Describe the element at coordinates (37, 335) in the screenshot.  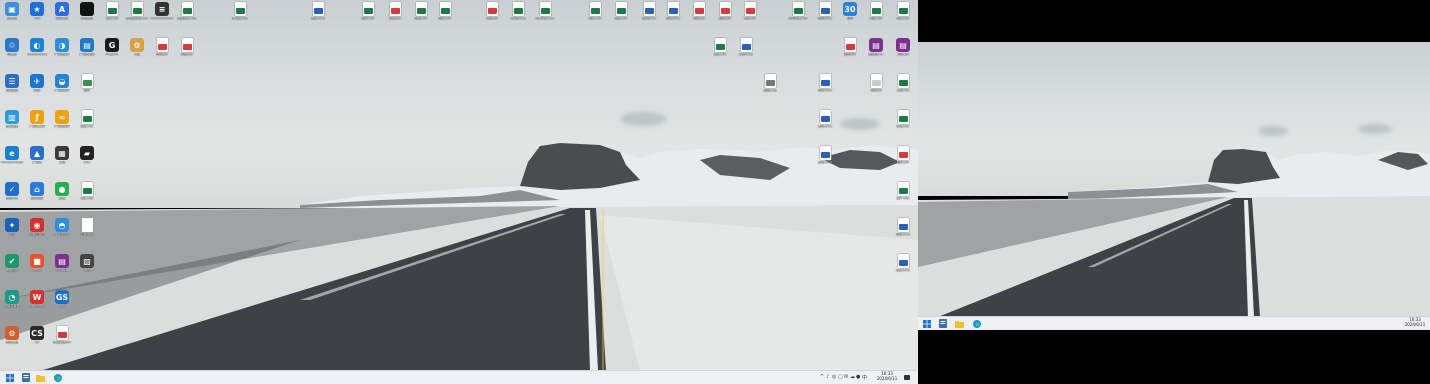
I see `desktop-icon: CS CS` at that location.